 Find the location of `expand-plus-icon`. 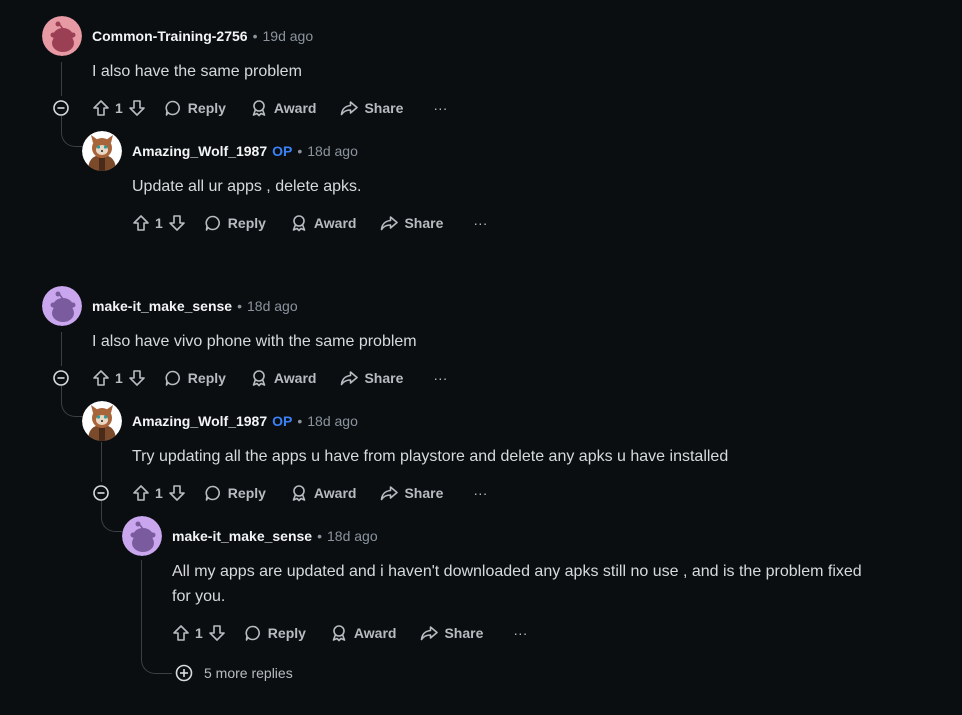

expand-plus-icon is located at coordinates (184, 673).